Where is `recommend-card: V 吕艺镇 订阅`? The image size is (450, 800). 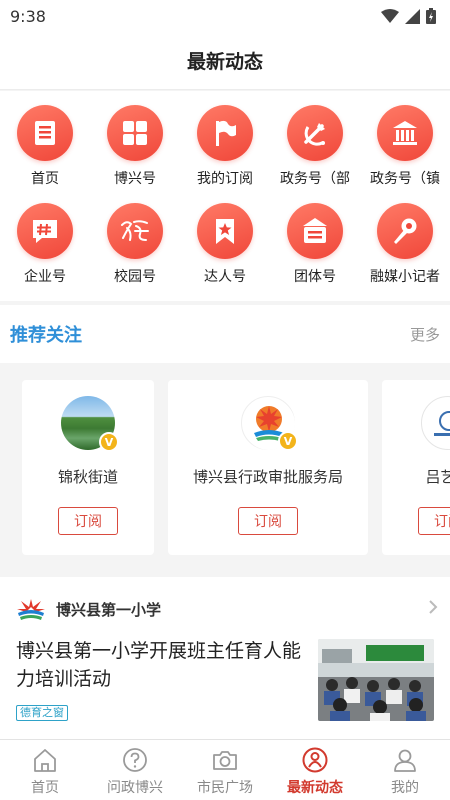 recommend-card: V 吕艺镇 订阅 is located at coordinates (416, 467).